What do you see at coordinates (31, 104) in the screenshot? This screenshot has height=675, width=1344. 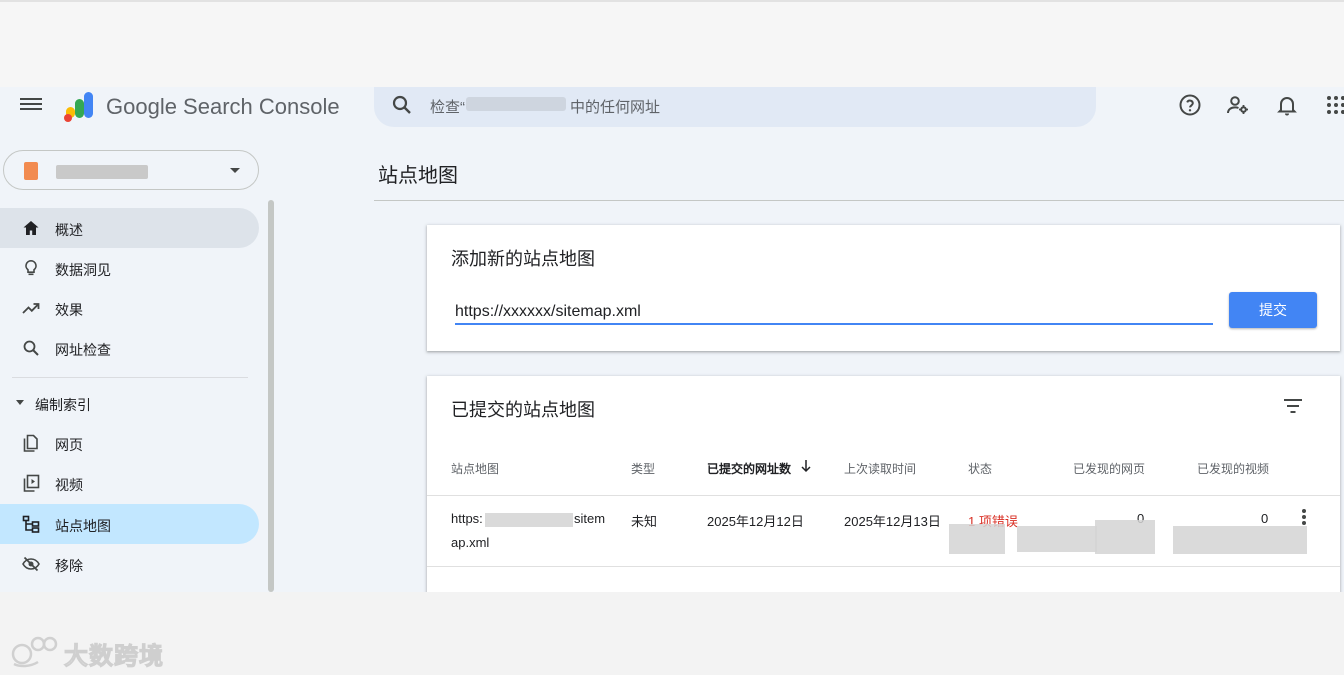 I see `main-menu-icon` at bounding box center [31, 104].